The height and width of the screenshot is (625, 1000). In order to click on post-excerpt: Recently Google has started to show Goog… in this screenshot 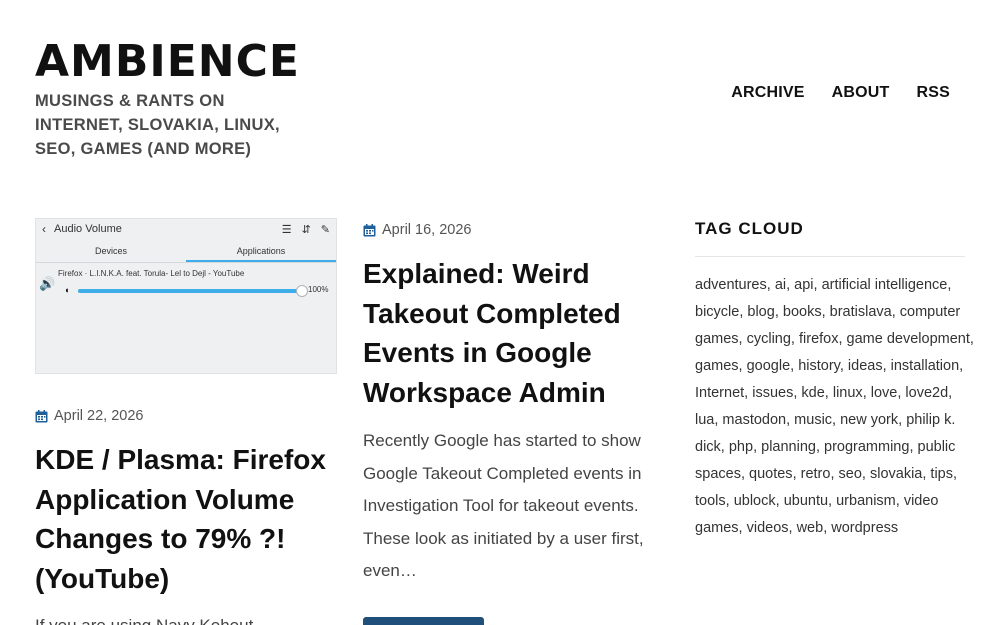, I will do `click(503, 505)`.